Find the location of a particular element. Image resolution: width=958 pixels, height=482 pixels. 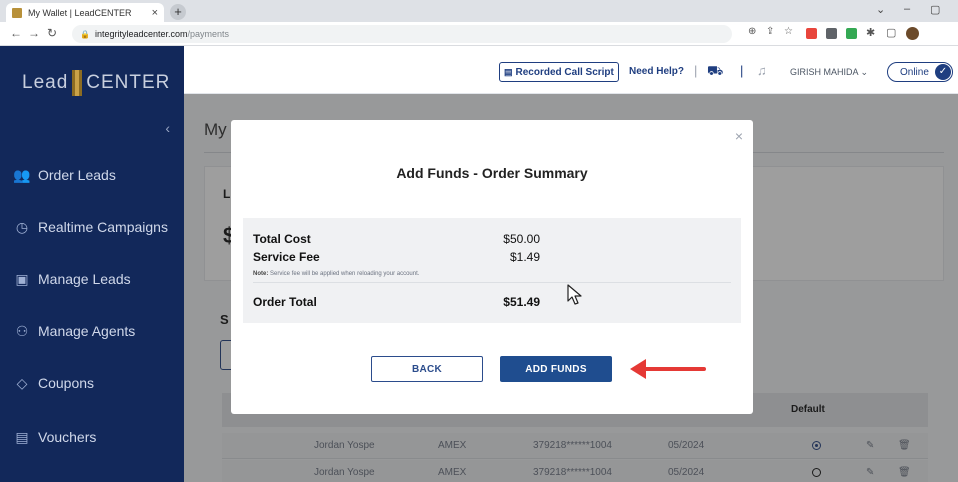

tab-search-icon: ⌄ is located at coordinates (880, 9).